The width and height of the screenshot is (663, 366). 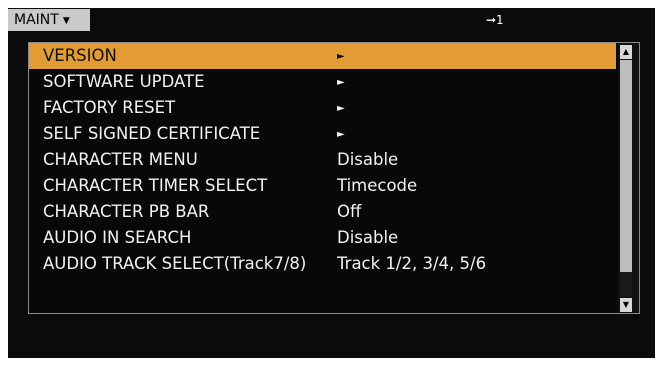 I want to click on menu-item-label: VERSION, so click(x=80, y=55).